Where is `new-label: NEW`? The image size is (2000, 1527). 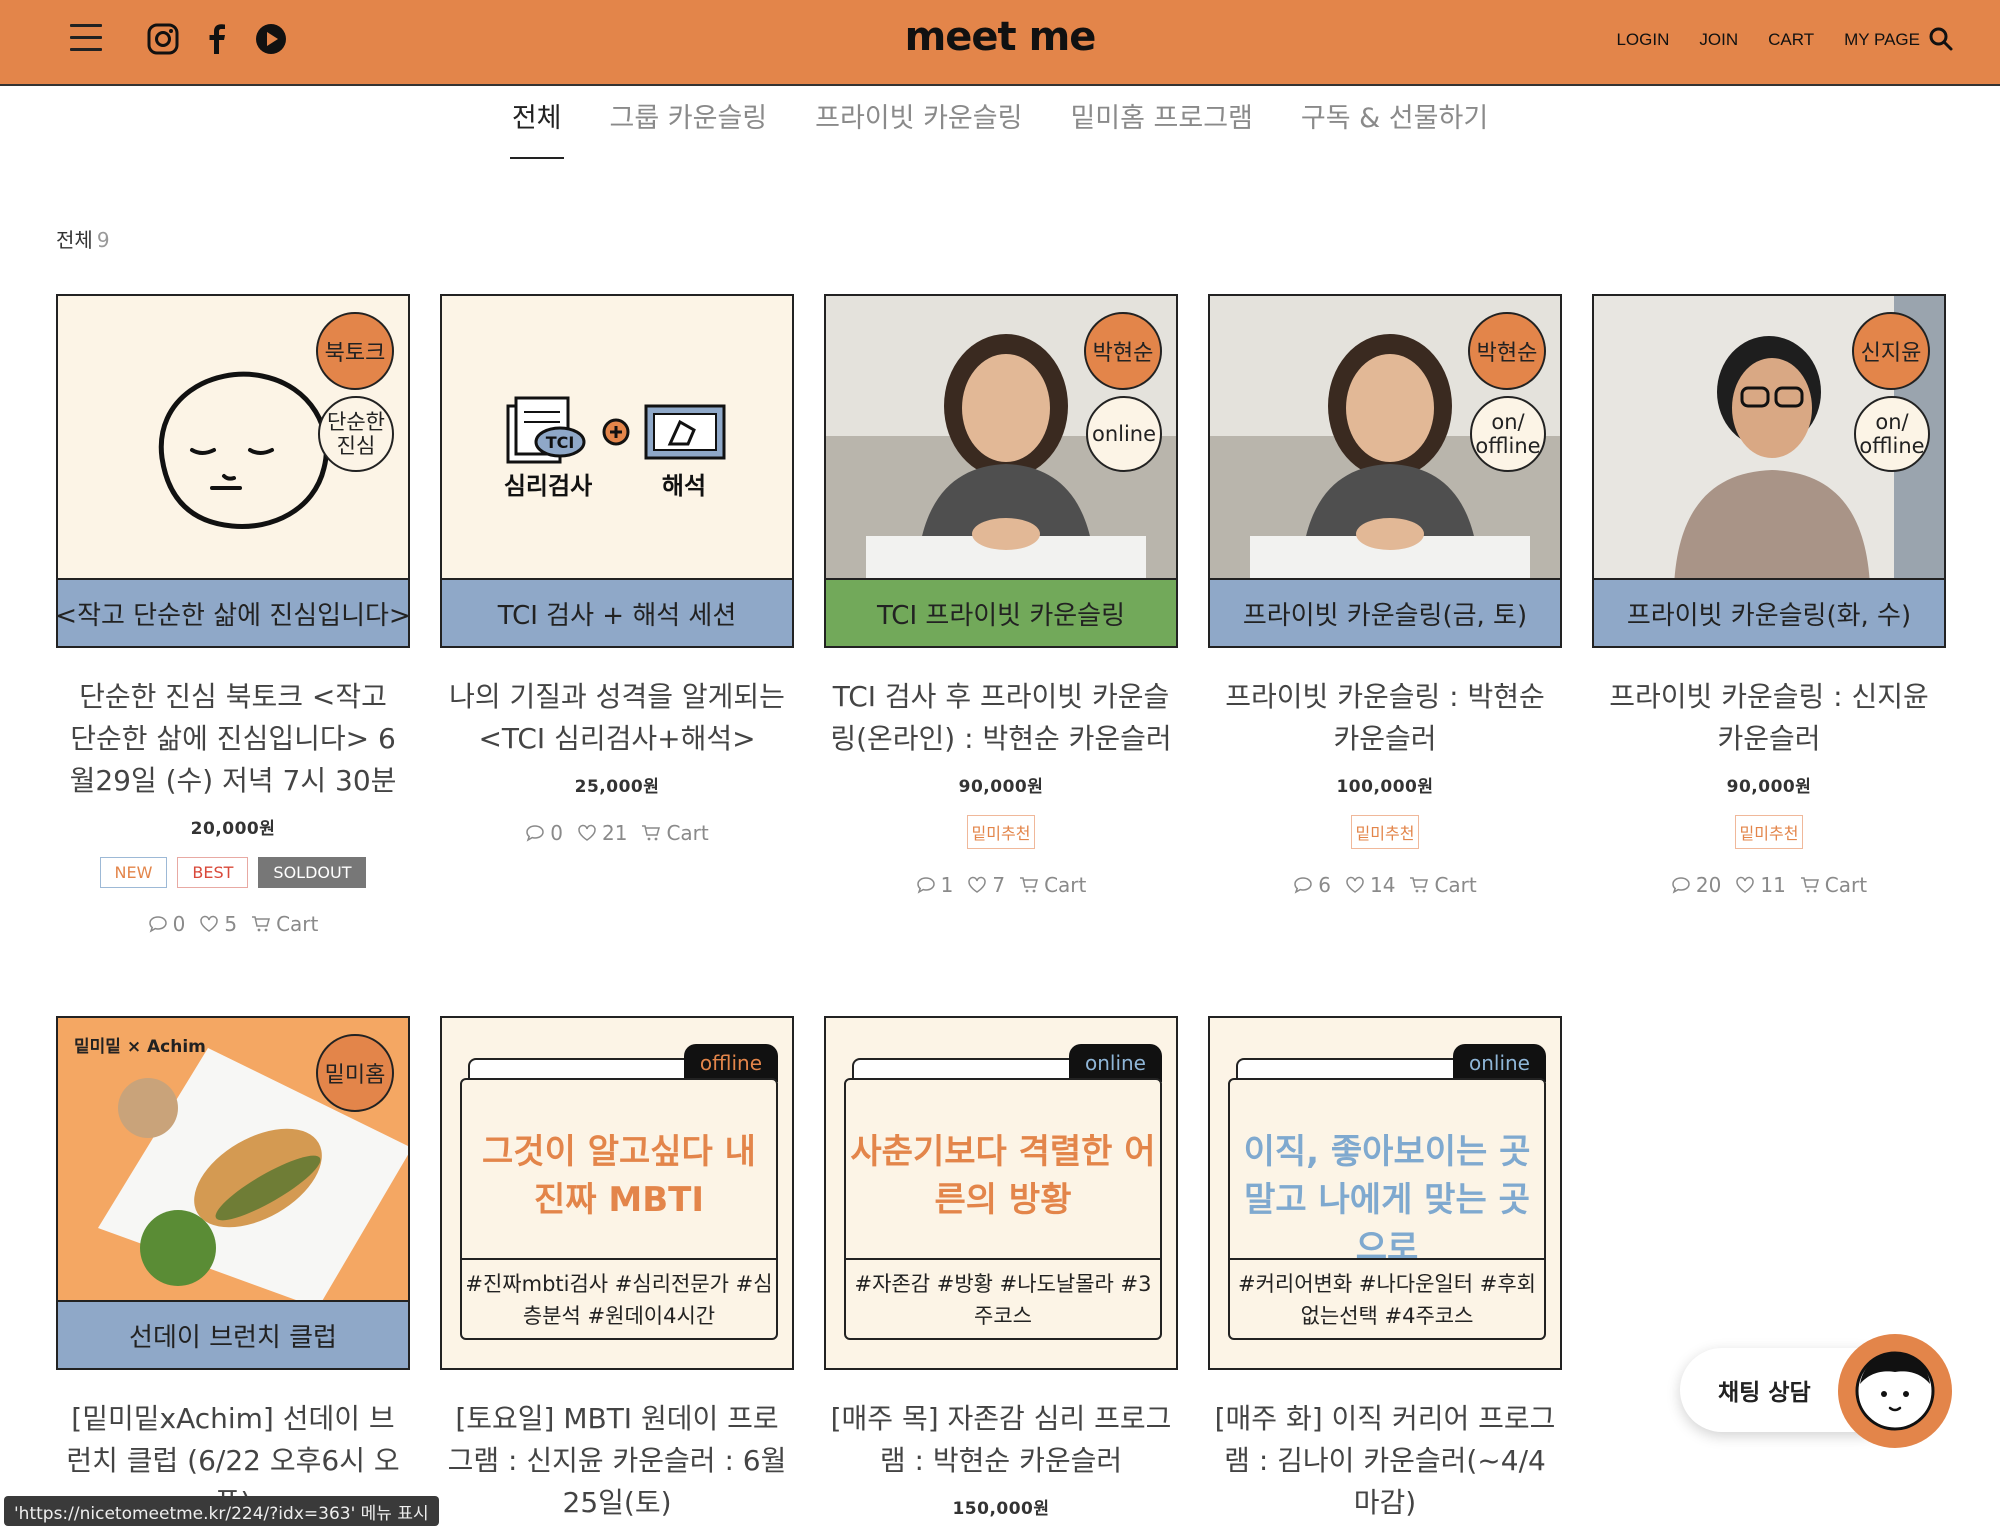
new-label: NEW is located at coordinates (133, 872).